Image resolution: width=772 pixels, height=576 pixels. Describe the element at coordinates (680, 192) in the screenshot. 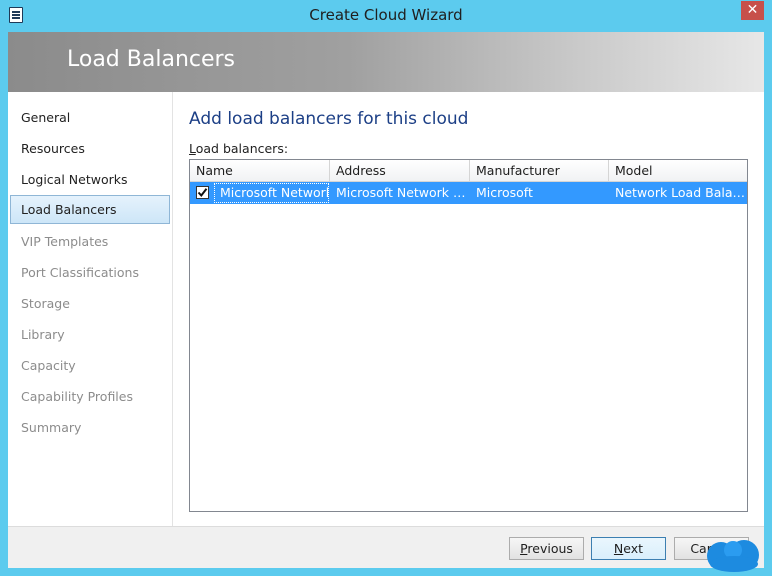

I see `cell-model: Network Load Balancing` at that location.